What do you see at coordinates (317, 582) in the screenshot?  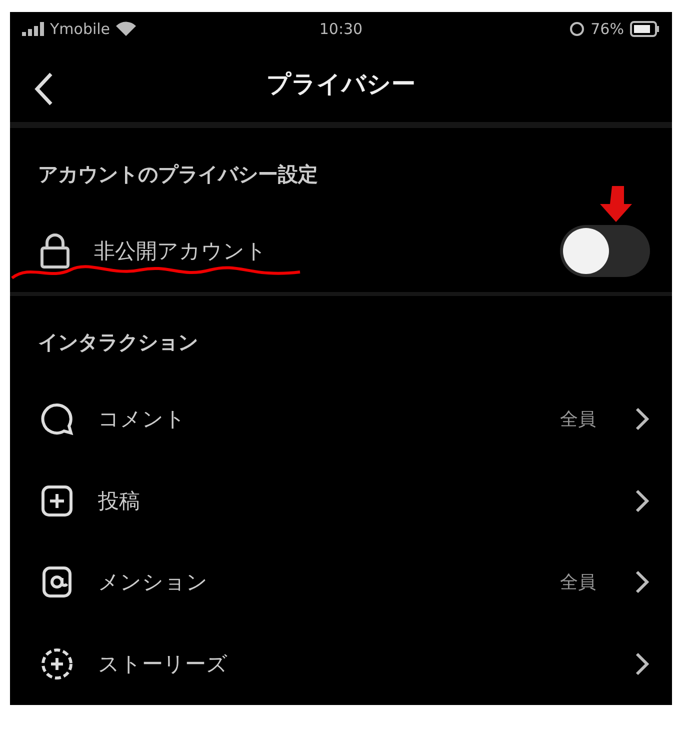 I see `setting-label: メンション` at bounding box center [317, 582].